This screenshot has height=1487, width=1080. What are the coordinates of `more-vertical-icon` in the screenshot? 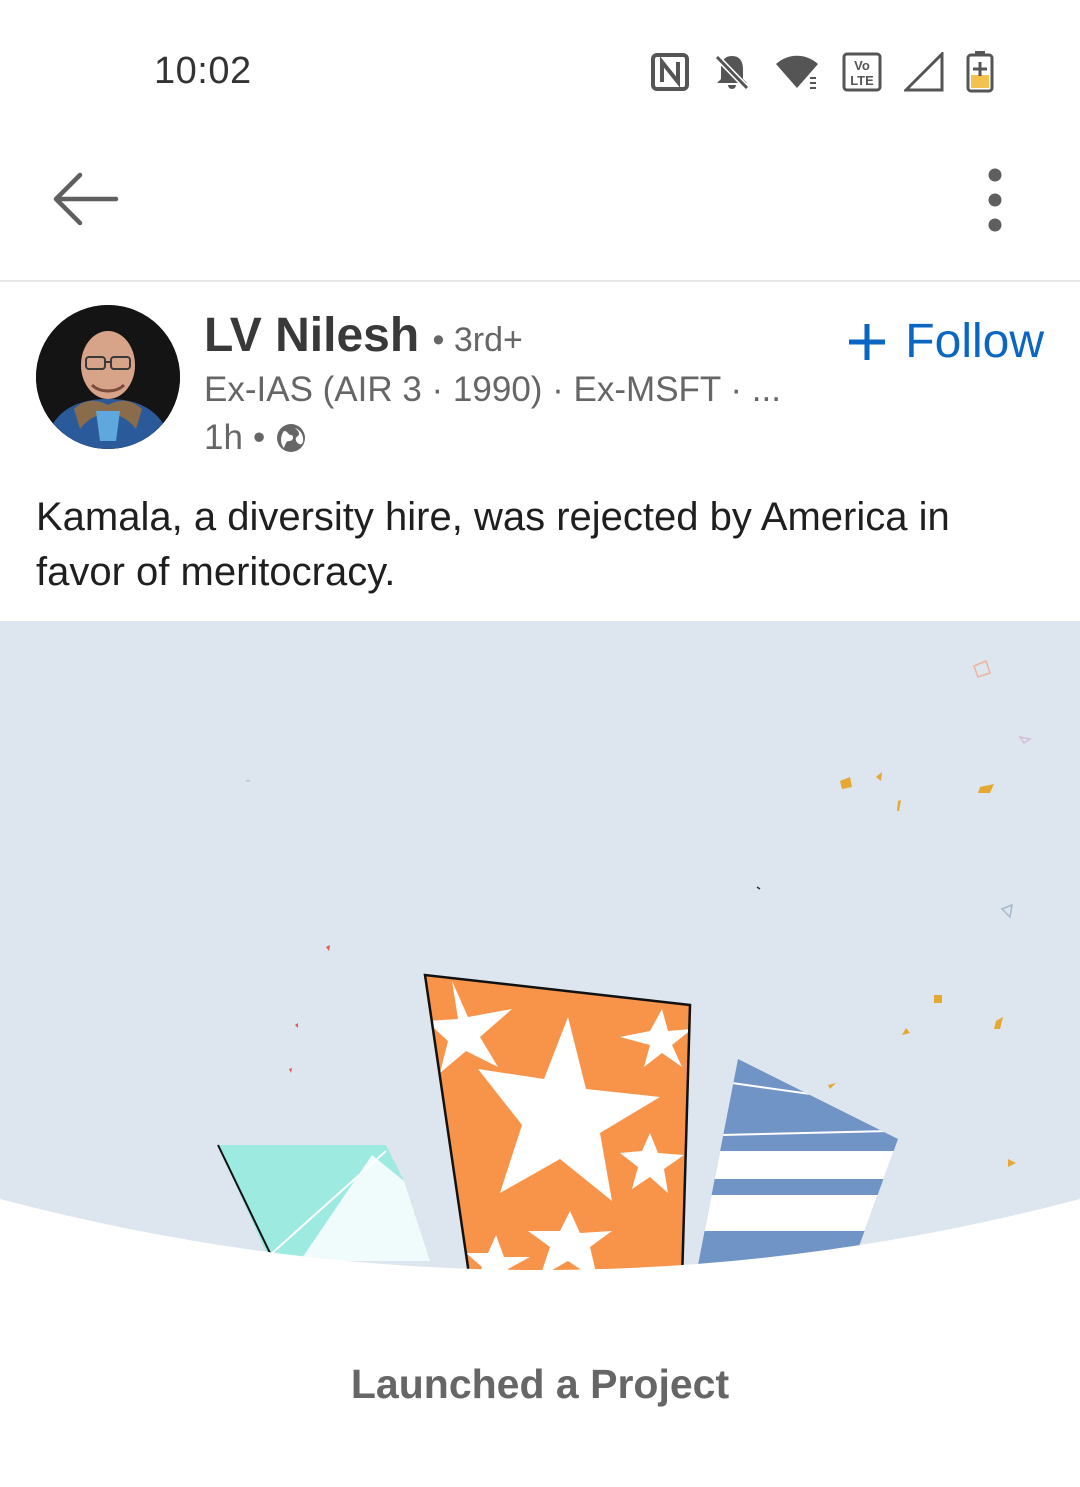 It's located at (995, 200).